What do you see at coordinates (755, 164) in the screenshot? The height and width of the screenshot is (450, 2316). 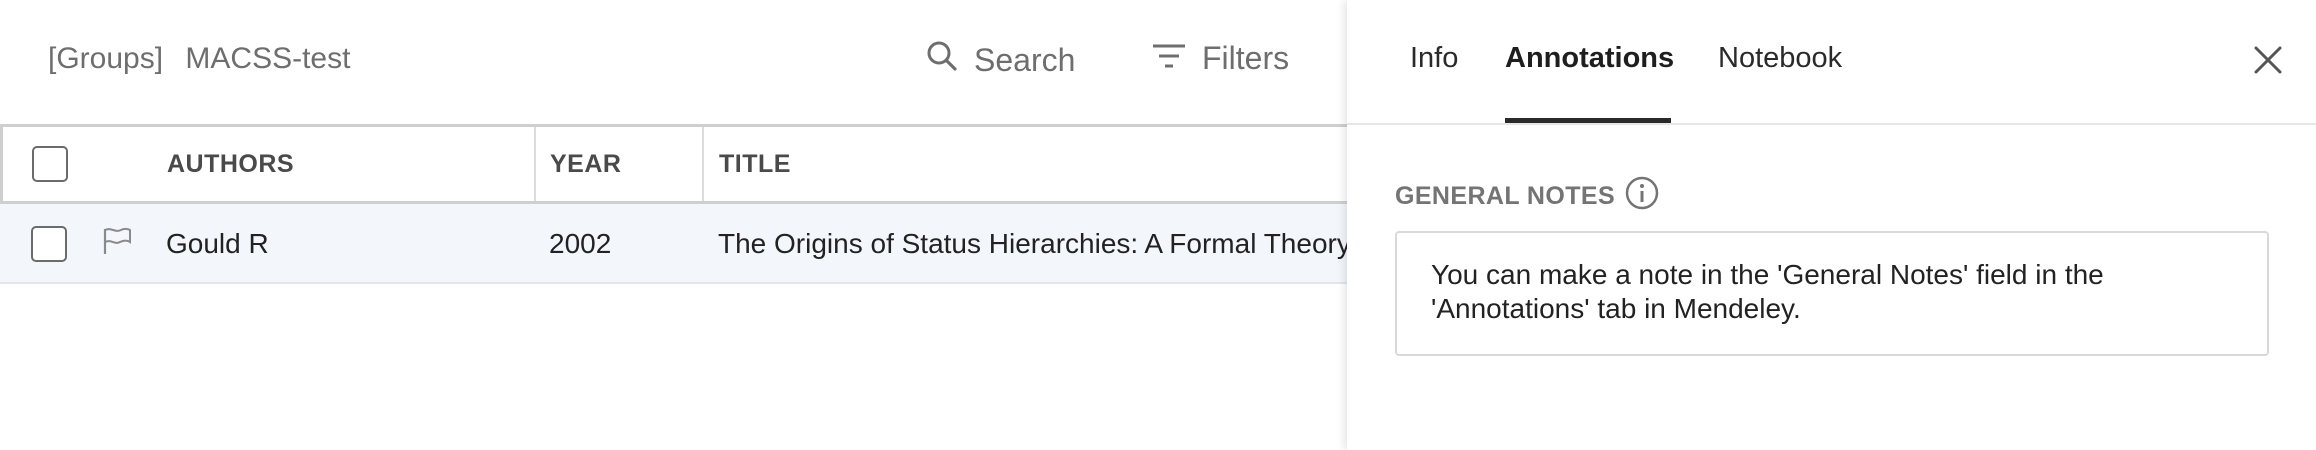 I see `column-header-title: TITLE` at bounding box center [755, 164].